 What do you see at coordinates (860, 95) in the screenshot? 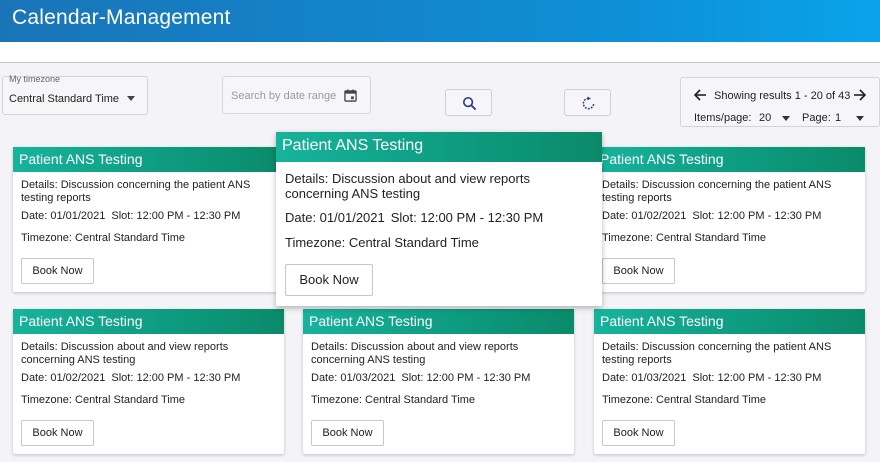
I see `arrow-right-icon` at bounding box center [860, 95].